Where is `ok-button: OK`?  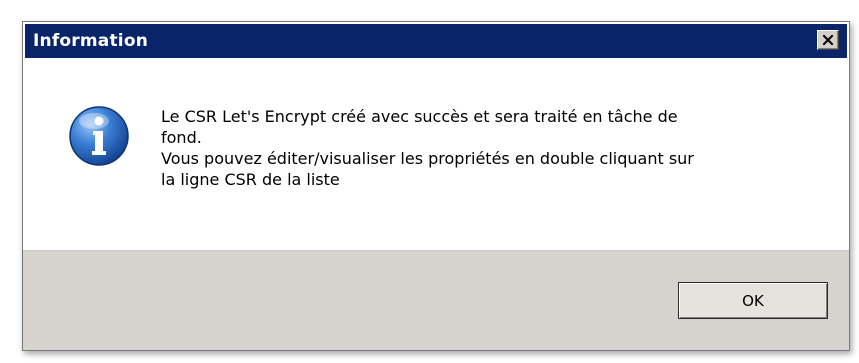
ok-button: OK is located at coordinates (753, 300).